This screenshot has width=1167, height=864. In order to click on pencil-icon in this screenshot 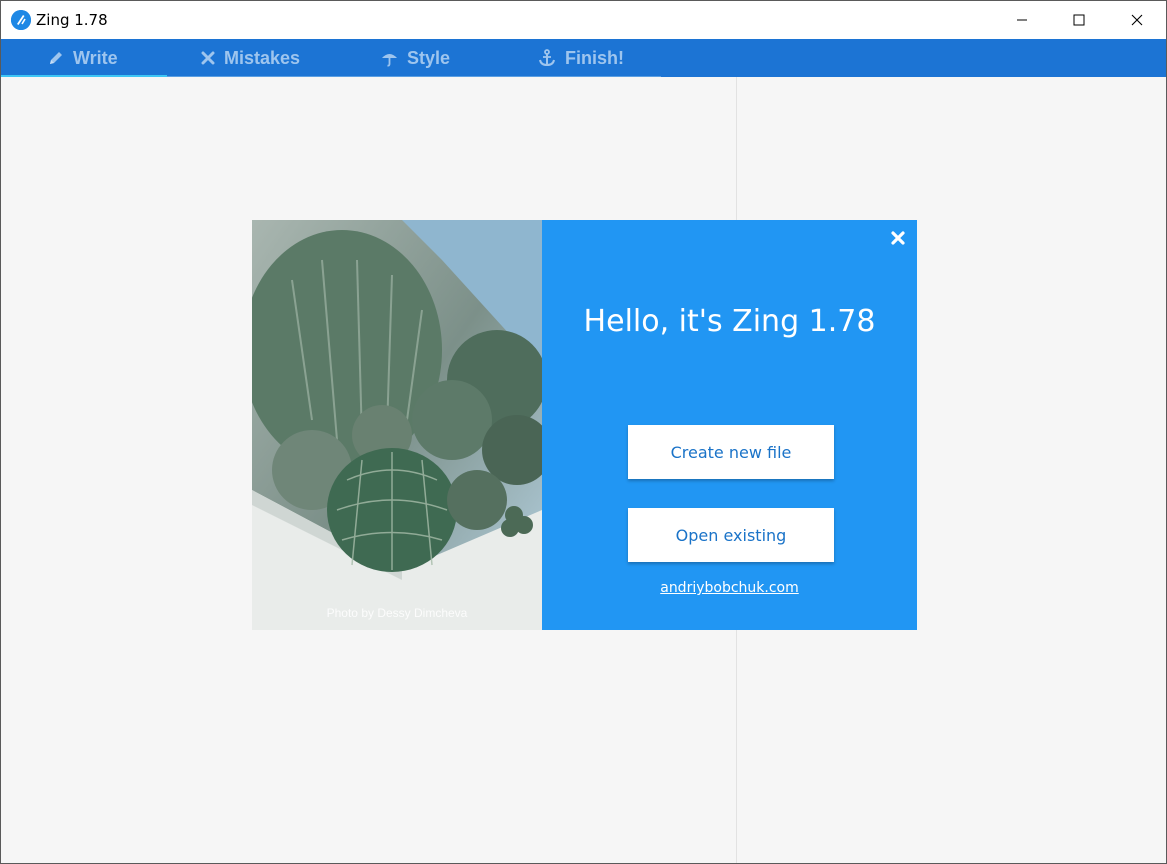, I will do `click(56, 58)`.